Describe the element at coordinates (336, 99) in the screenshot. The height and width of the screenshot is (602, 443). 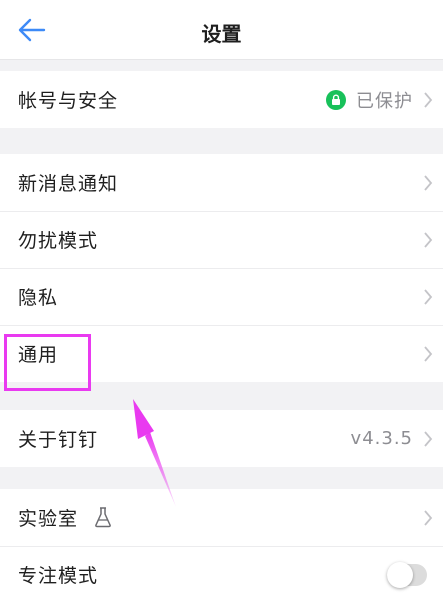
I see `lock-icon` at that location.